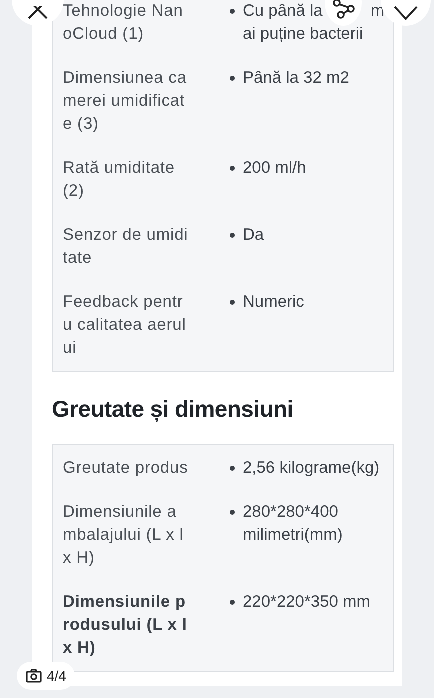 Image resolution: width=434 pixels, height=698 pixels. Describe the element at coordinates (56, 676) in the screenshot. I see `photo-counter: 4/4` at that location.